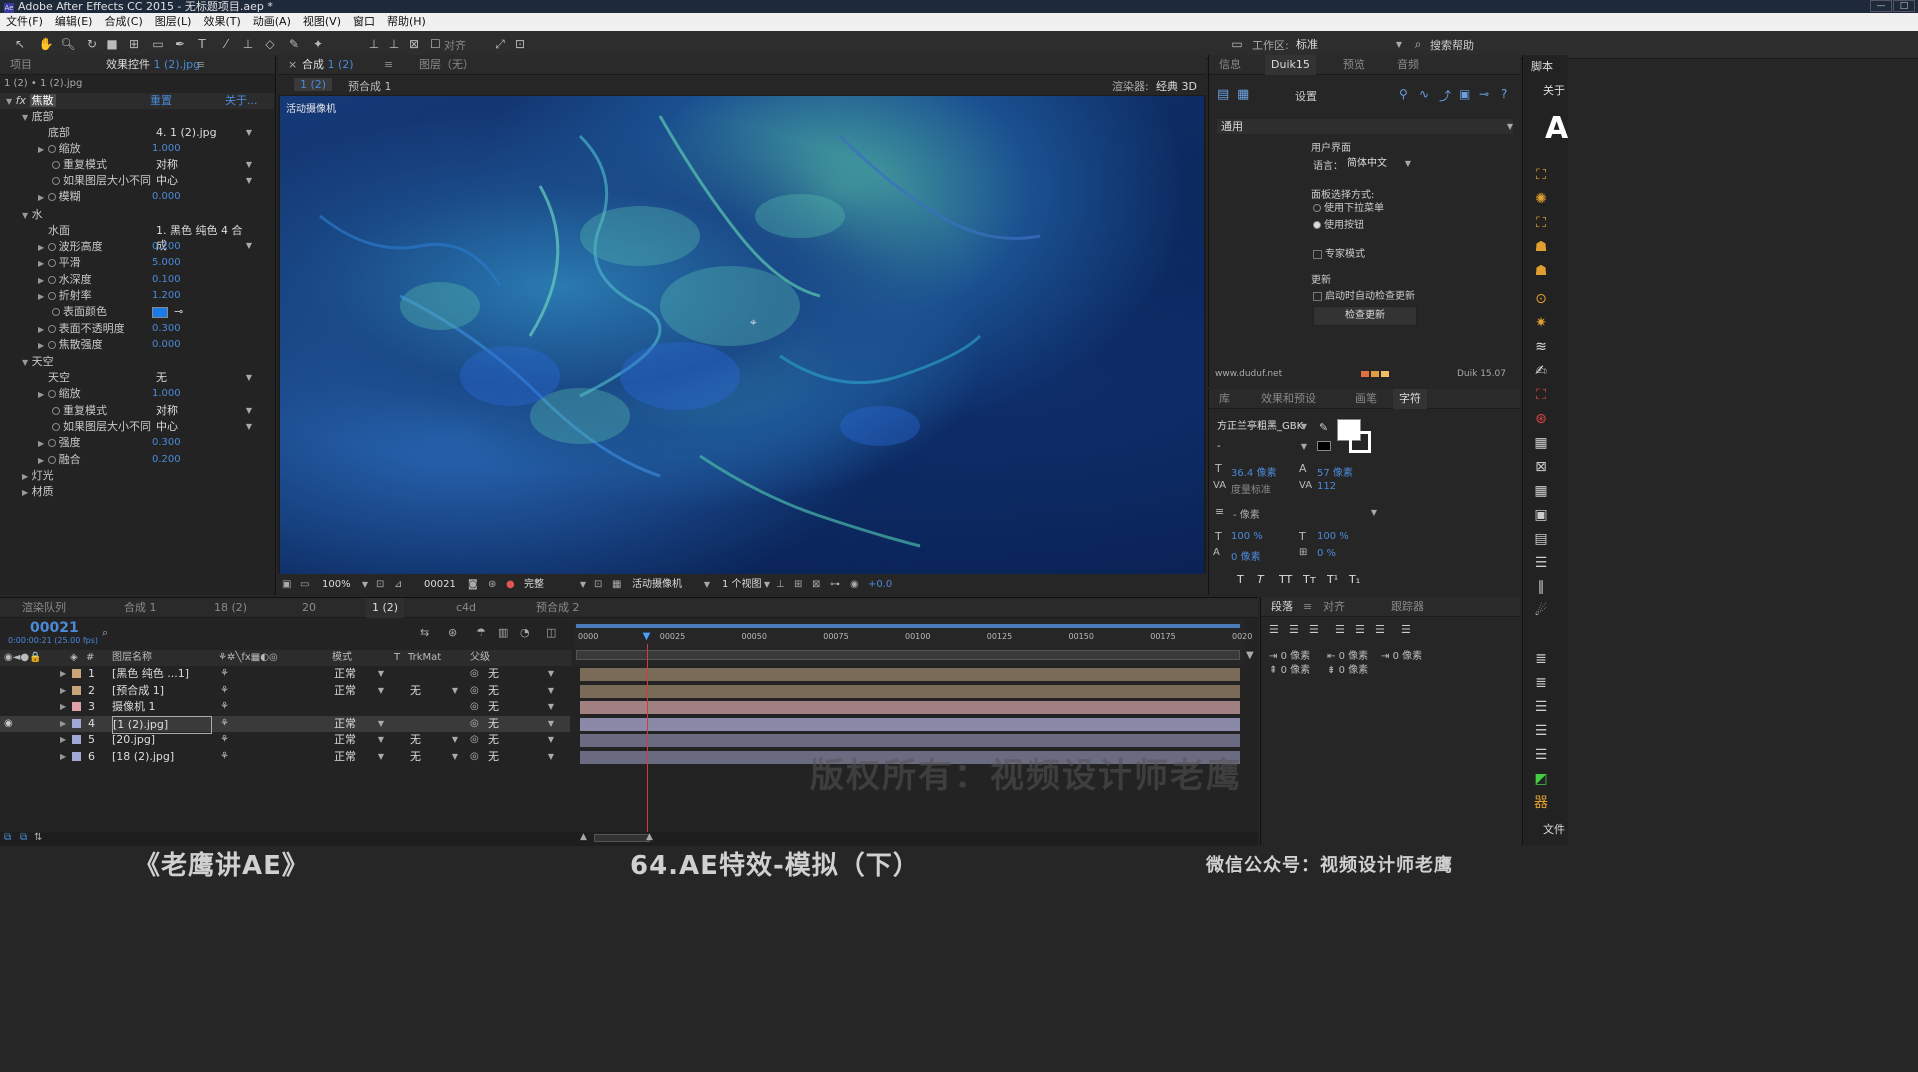  I want to click on script-tool-23-icon: ☰, so click(1541, 731).